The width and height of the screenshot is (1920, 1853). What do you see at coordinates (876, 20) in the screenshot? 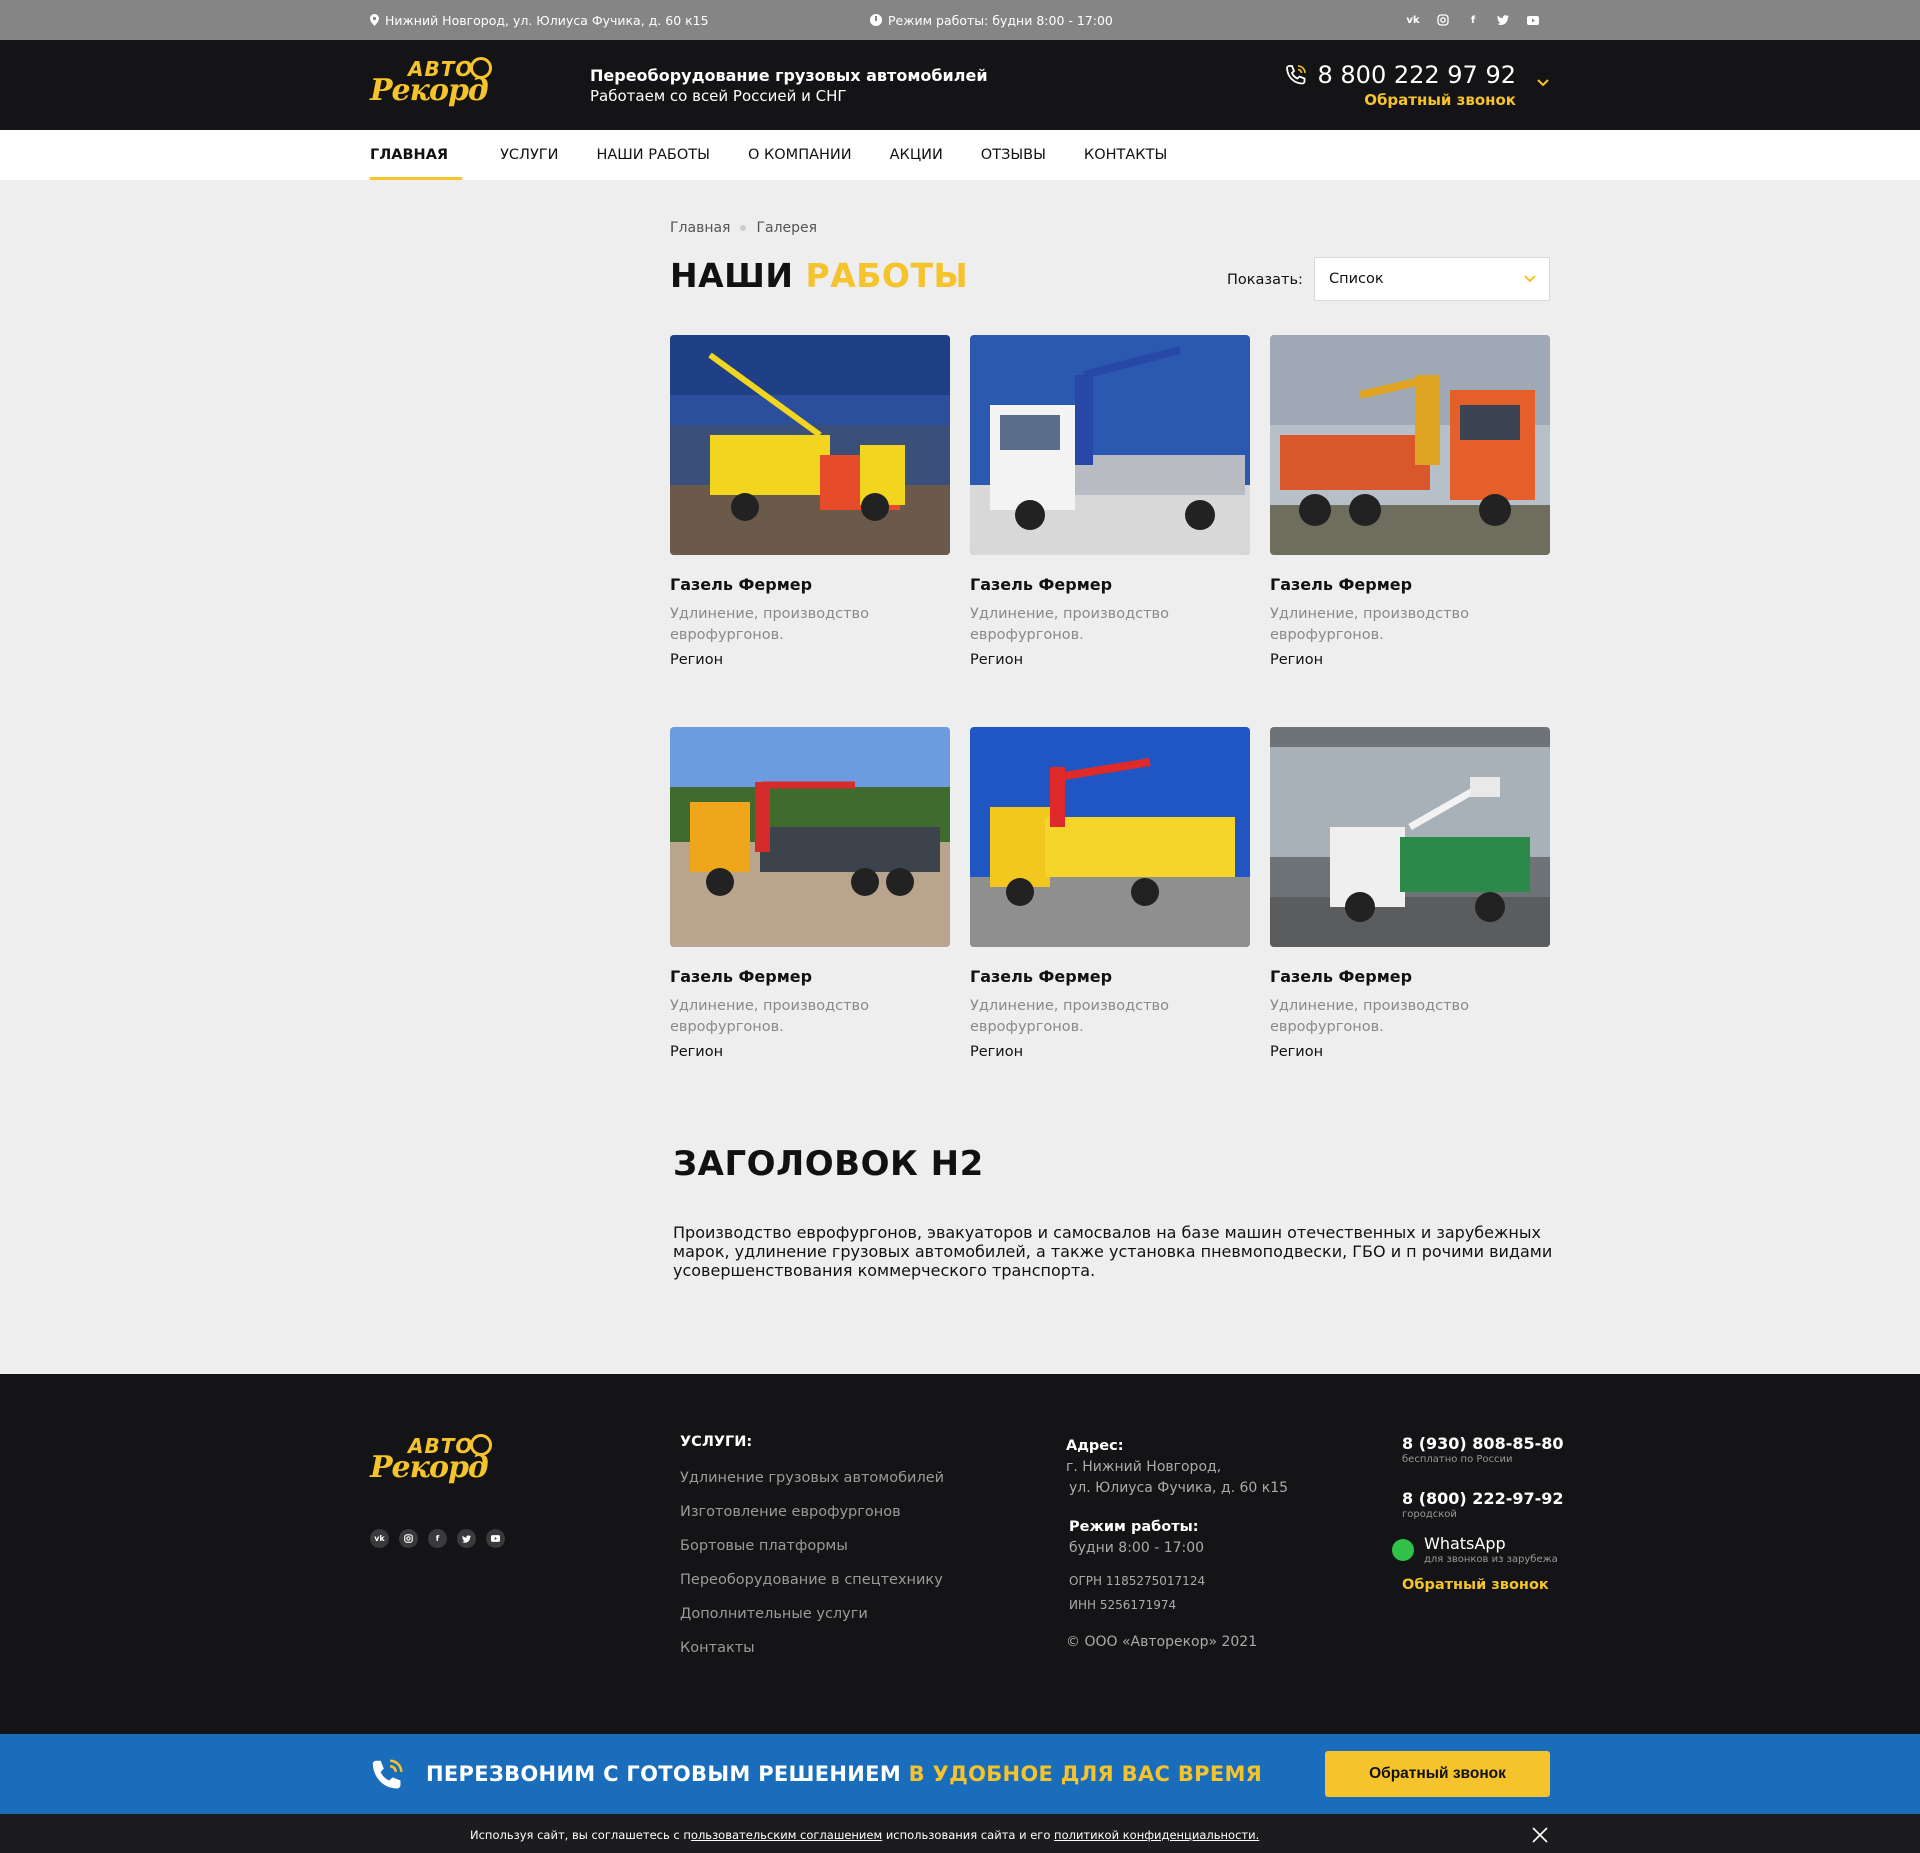
I see `clock-icon` at bounding box center [876, 20].